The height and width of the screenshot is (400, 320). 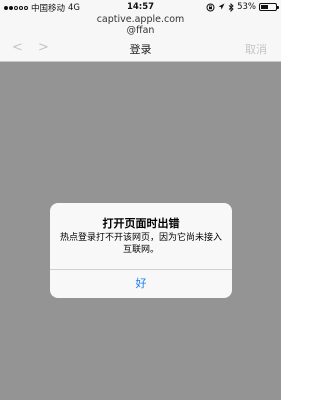 I want to click on ok-button: 好, so click(x=141, y=284).